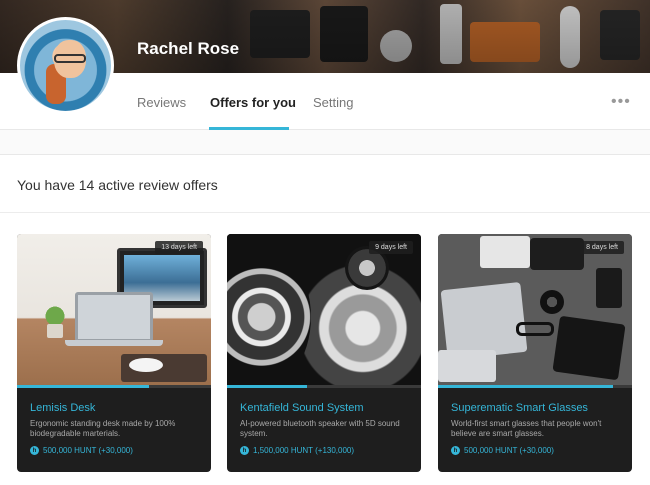  I want to click on offer-reward: h 1,500,000 HUNT (+130,000), so click(297, 450).